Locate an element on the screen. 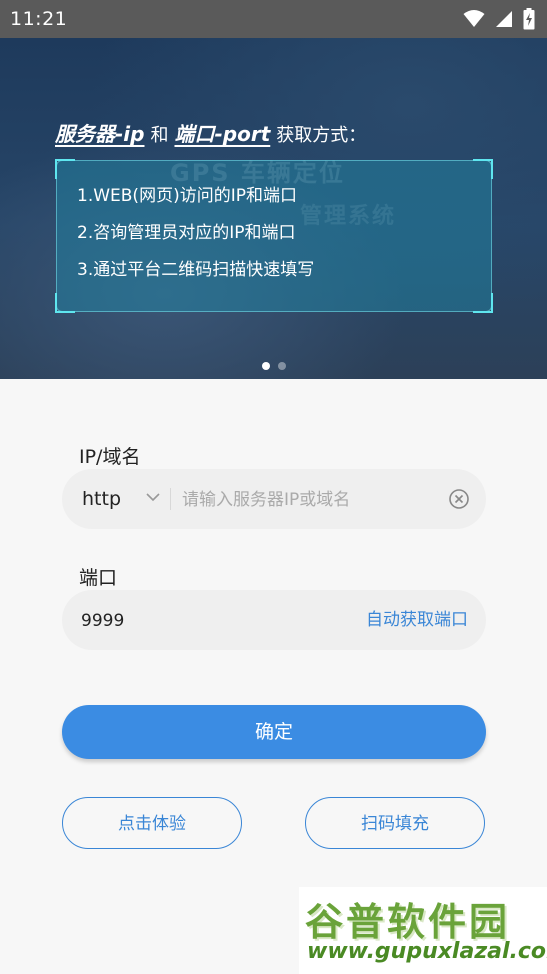 The height and width of the screenshot is (974, 547). scan-fill-button: 扫码填充 is located at coordinates (395, 823).